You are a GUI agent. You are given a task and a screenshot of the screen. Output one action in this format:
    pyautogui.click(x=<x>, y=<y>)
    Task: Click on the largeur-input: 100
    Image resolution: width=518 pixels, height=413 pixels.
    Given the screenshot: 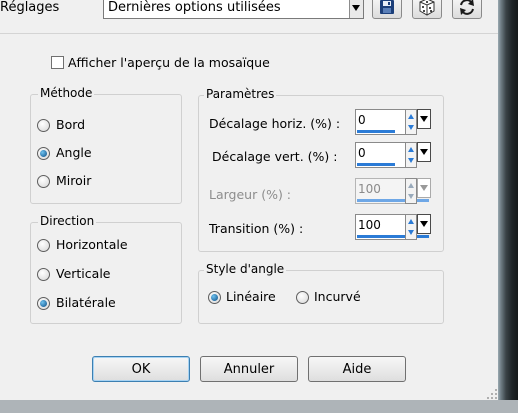 What is the action you would take?
    pyautogui.click(x=392, y=191)
    